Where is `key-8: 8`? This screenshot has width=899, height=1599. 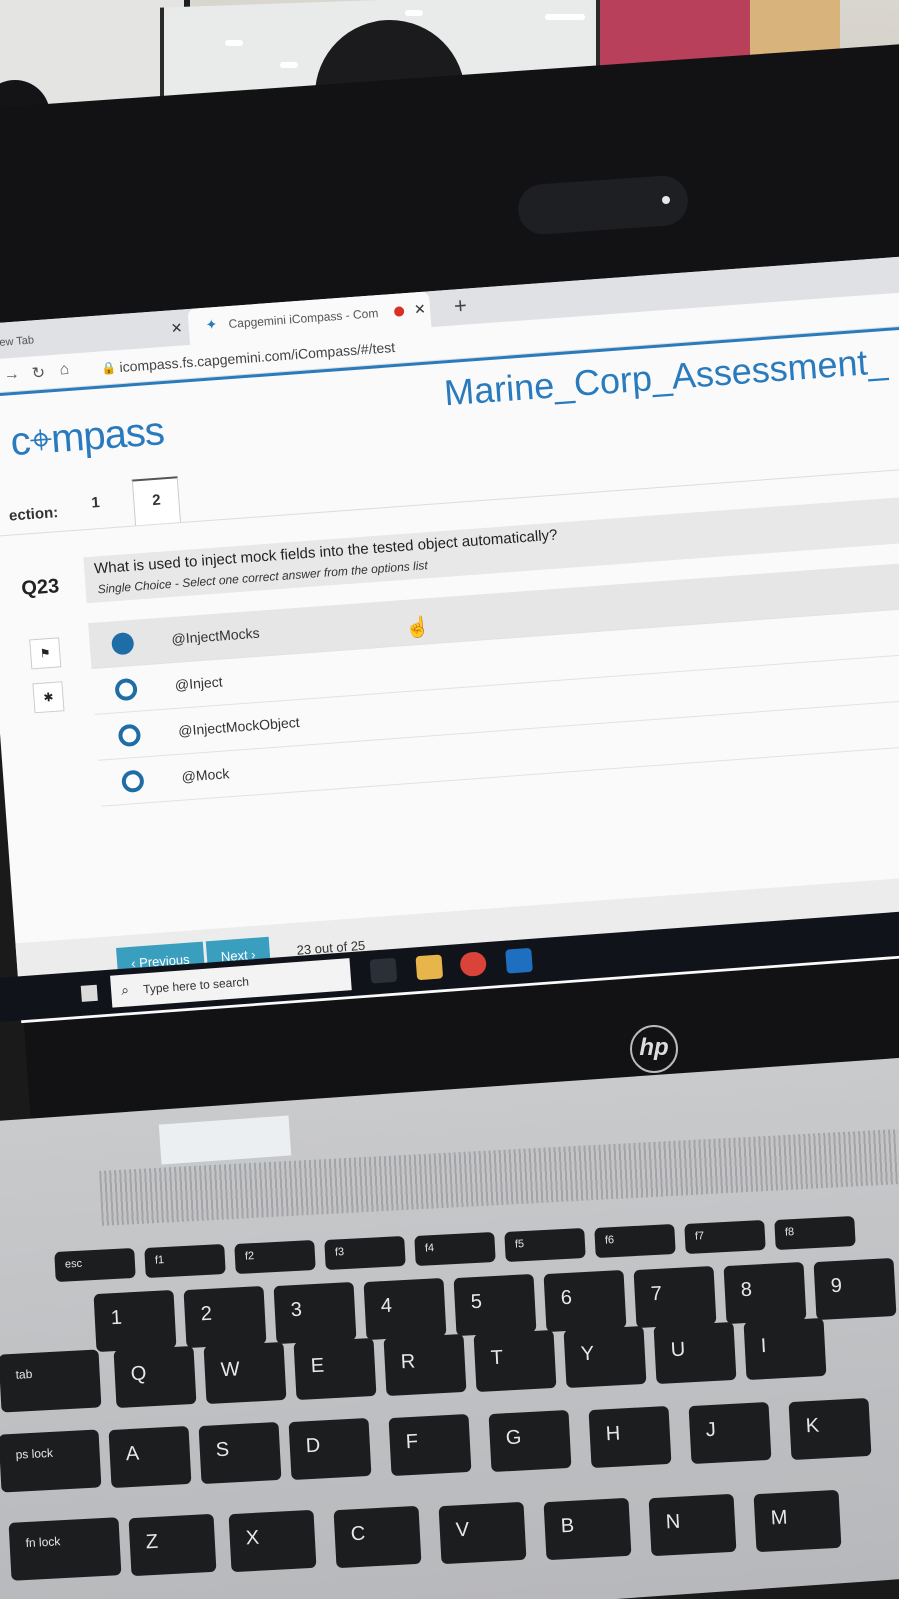
key-8: 8 is located at coordinates (765, 1293).